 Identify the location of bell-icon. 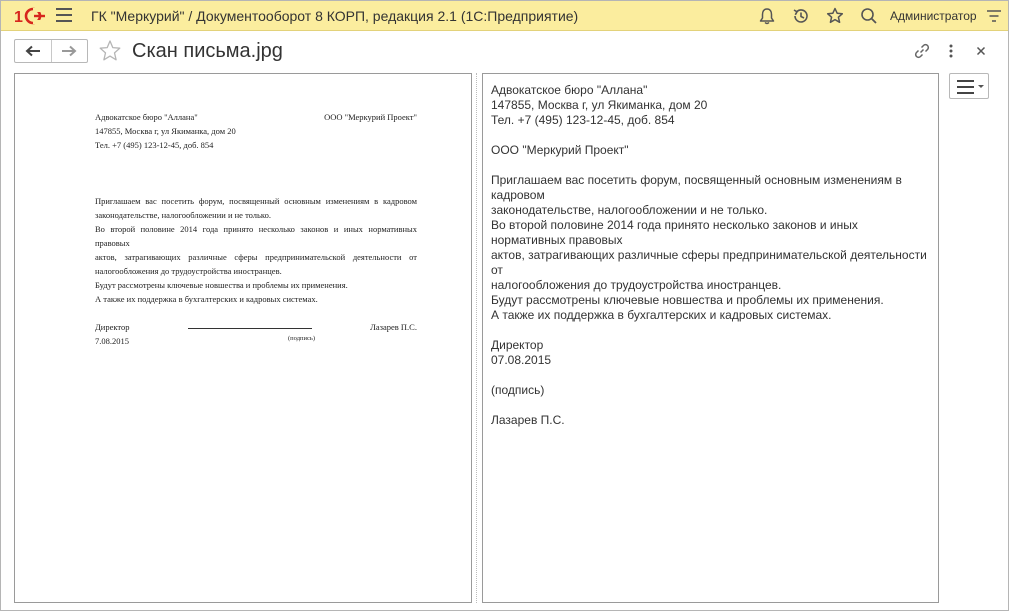
(767, 16).